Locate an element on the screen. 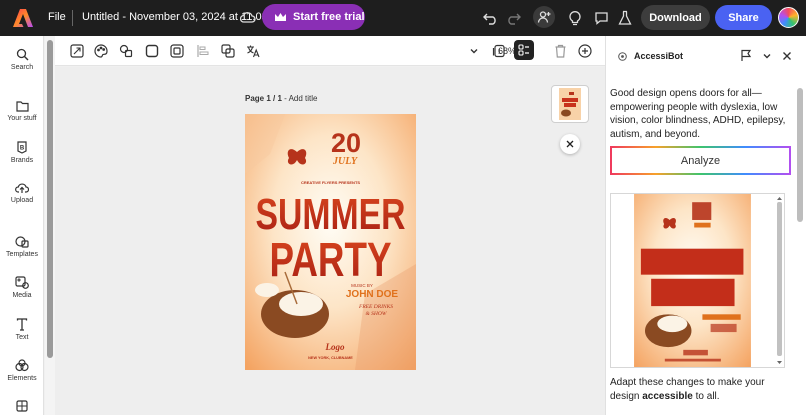 The height and width of the screenshot is (415, 806). align-icon is located at coordinates (203, 51).